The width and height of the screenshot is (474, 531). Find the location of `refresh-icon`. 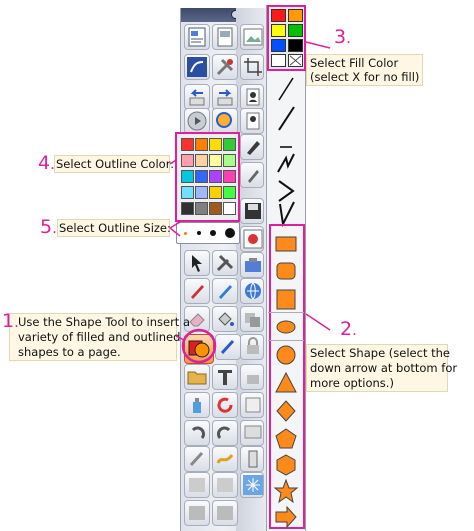

refresh-icon is located at coordinates (225, 405).